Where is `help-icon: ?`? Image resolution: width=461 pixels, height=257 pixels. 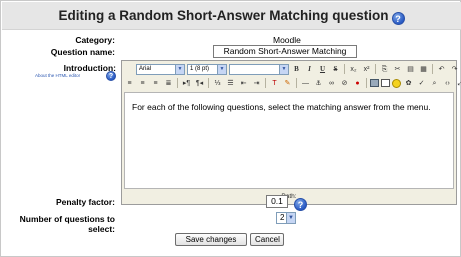 help-icon: ? is located at coordinates (398, 18).